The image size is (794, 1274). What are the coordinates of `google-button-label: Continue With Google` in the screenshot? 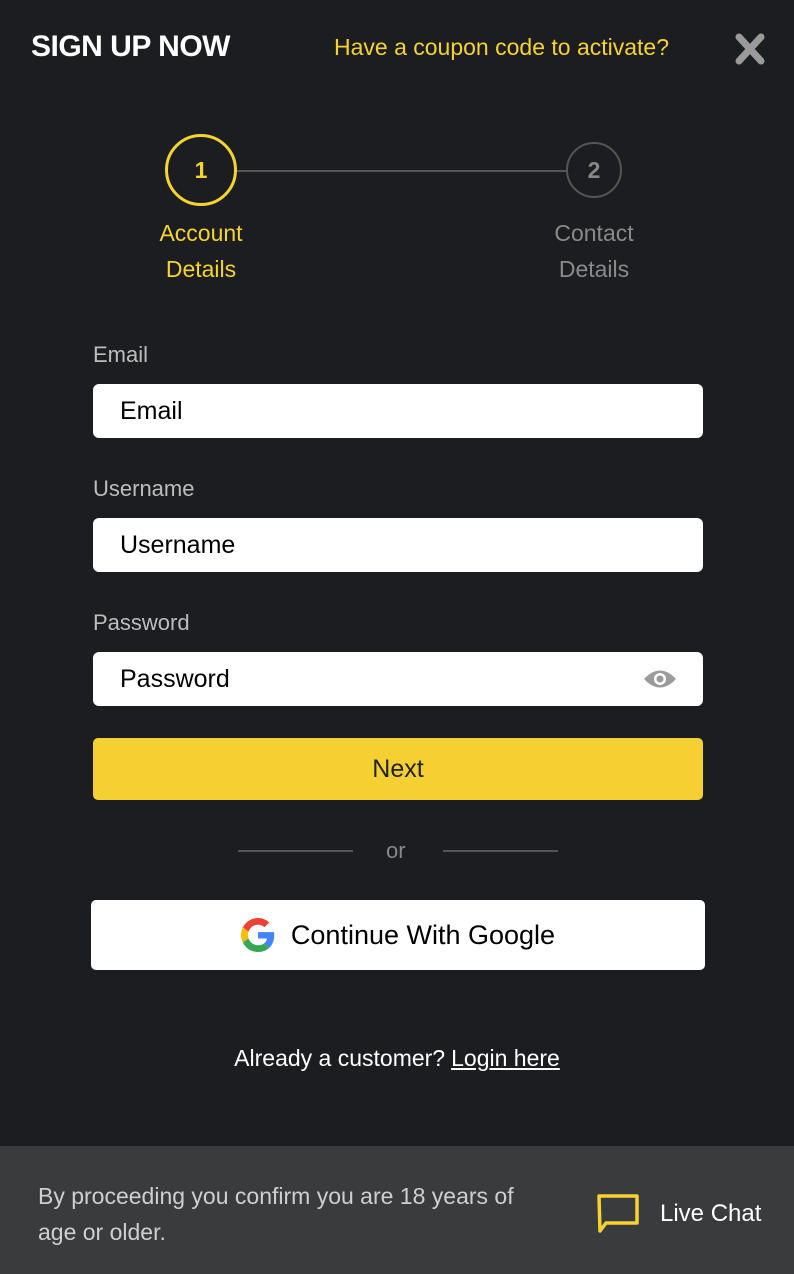 It's located at (423, 934).